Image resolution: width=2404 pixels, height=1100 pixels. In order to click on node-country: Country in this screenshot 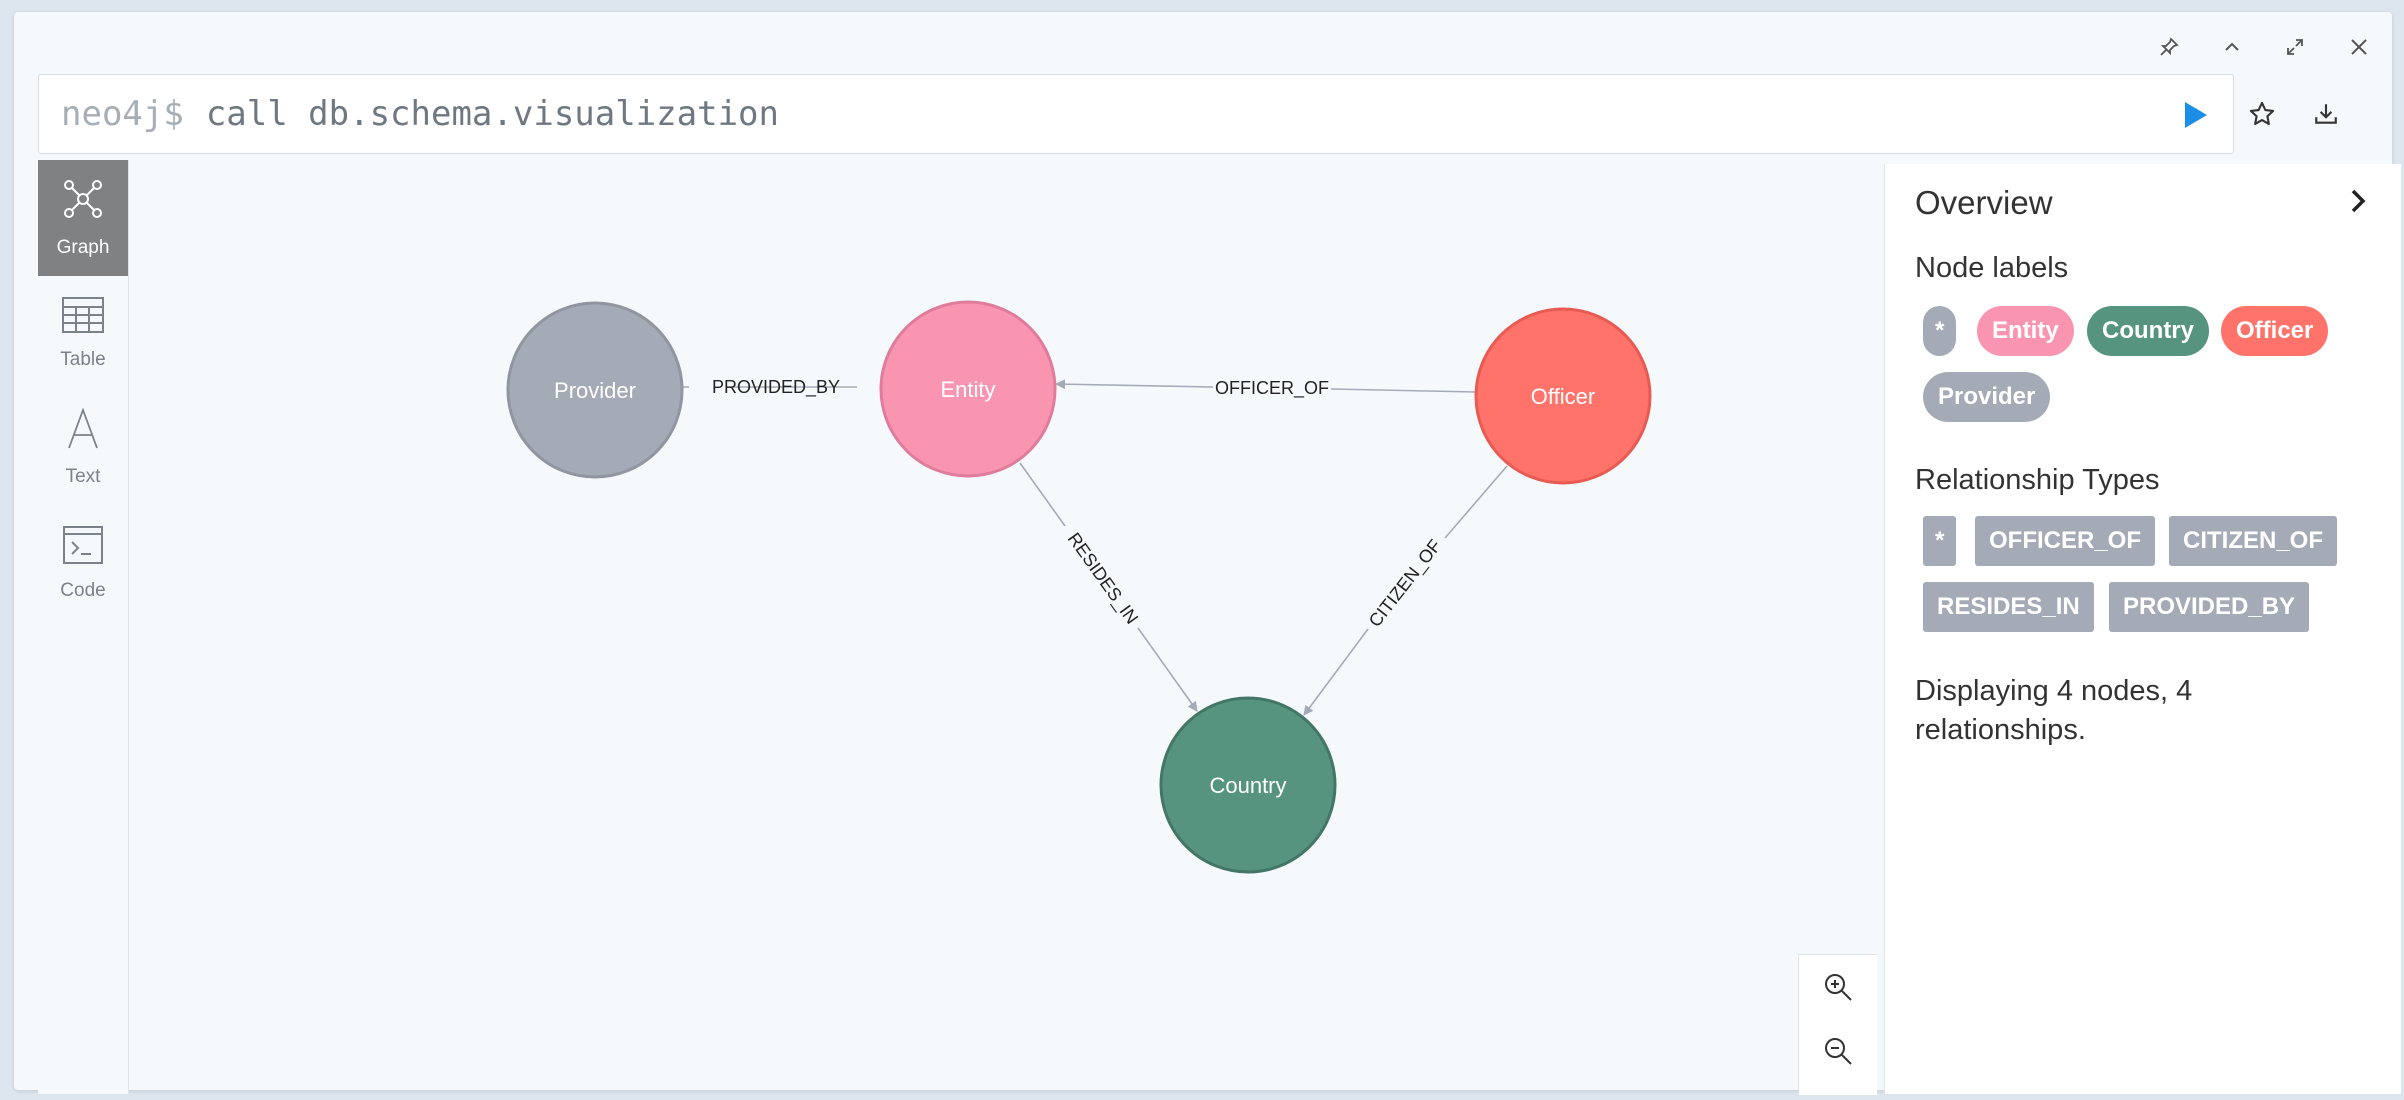, I will do `click(1248, 785)`.